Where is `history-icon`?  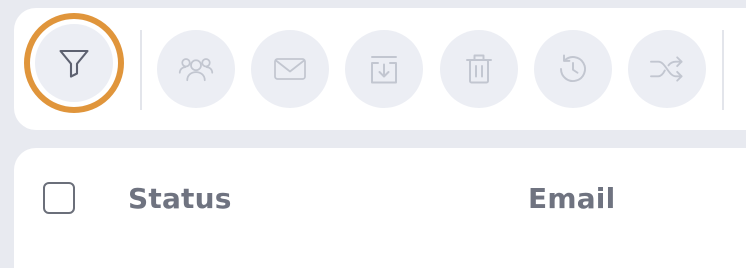
history-icon is located at coordinates (573, 68).